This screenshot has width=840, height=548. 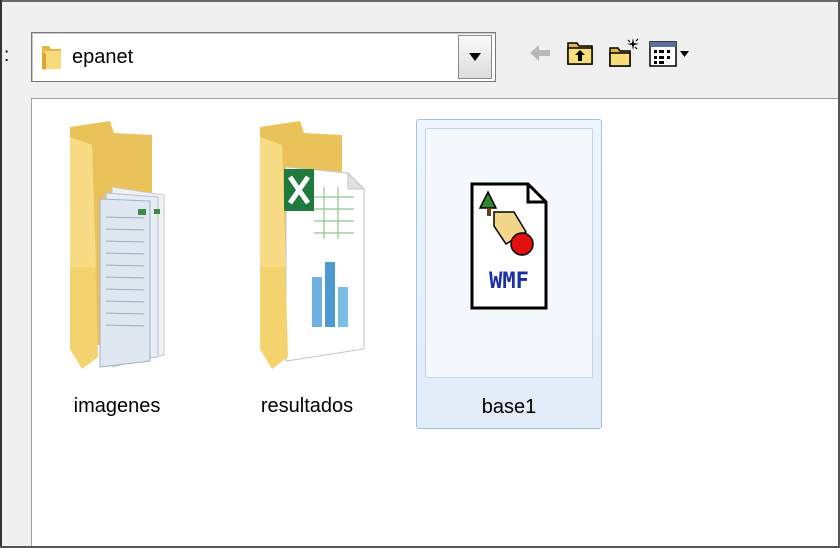 I want to click on new-folder-icon, so click(x=624, y=52).